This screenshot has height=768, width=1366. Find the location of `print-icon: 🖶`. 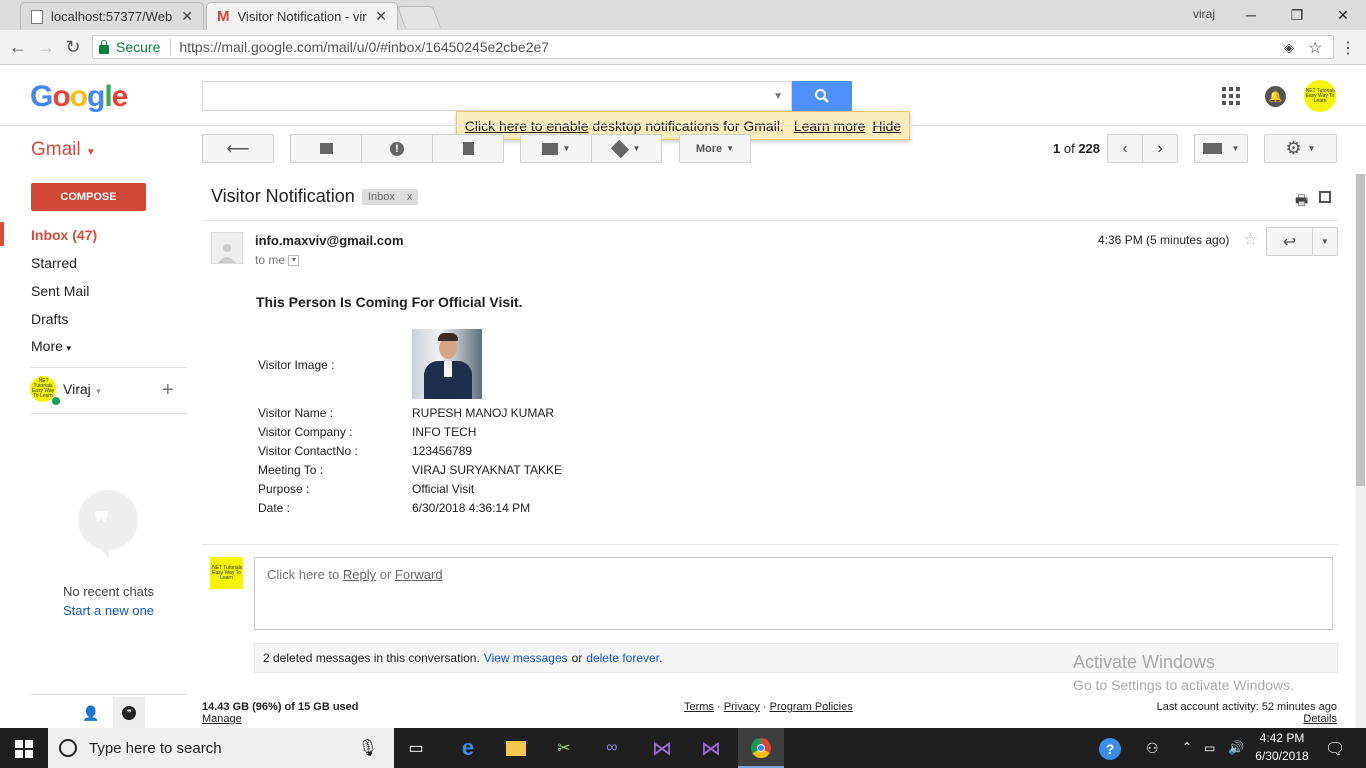

print-icon: 🖶 is located at coordinates (1301, 202).